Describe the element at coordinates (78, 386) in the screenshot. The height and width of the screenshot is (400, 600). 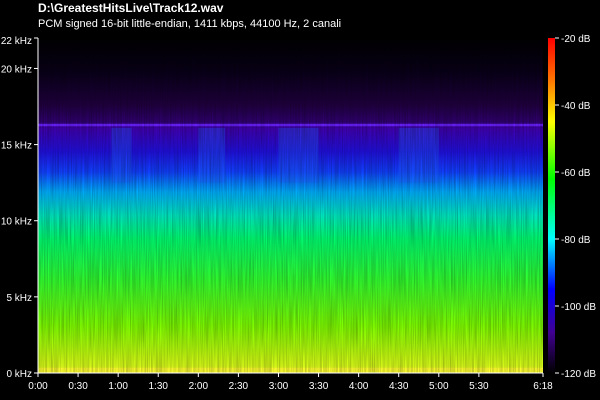
I see `x-tick-label: 0:30` at that location.